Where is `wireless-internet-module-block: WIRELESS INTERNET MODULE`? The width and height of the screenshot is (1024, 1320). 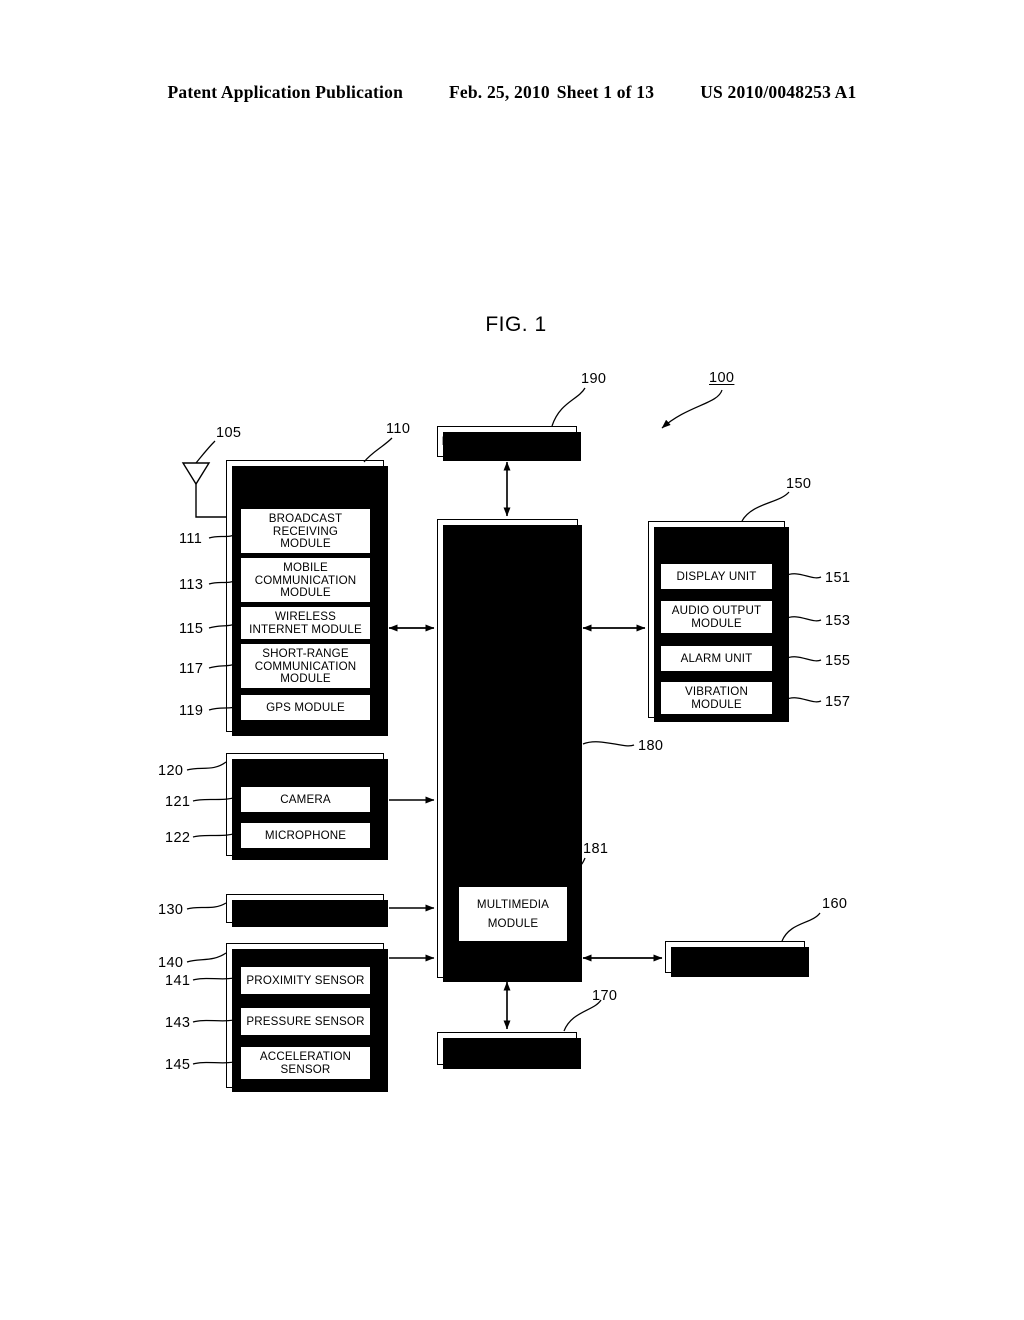
wireless-internet-module-block: WIRELESS INTERNET MODULE is located at coordinates (305, 623).